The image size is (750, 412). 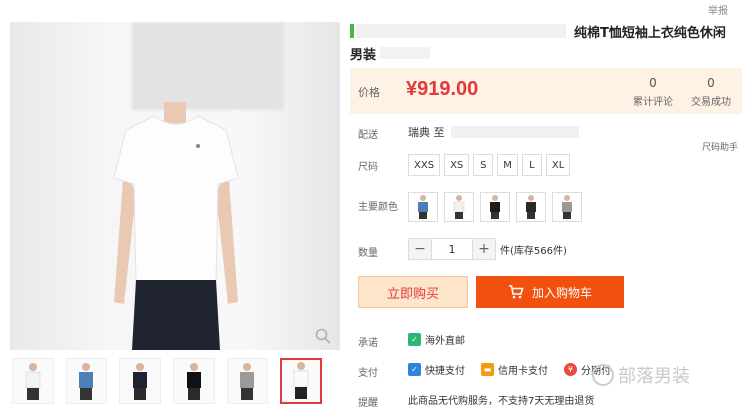 What do you see at coordinates (514, 132) in the screenshot?
I see `shipping-redacted-block` at bounding box center [514, 132].